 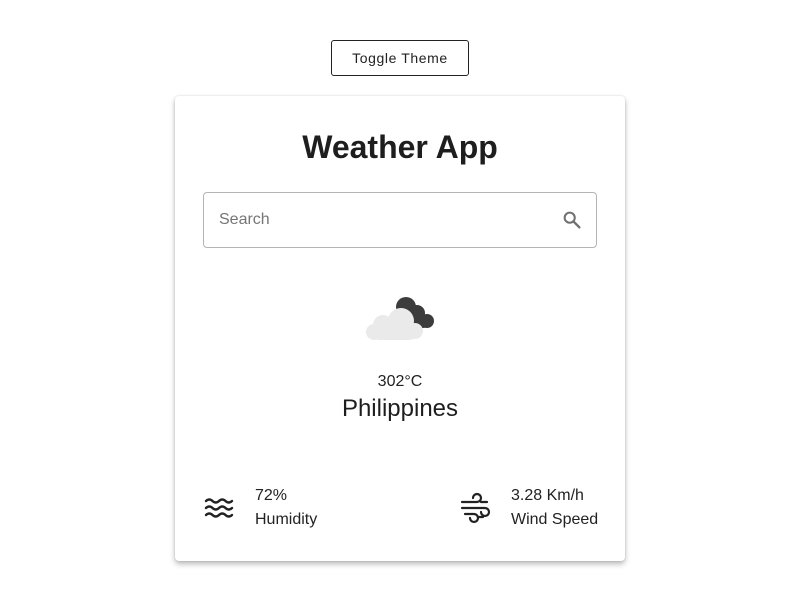 What do you see at coordinates (400, 381) in the screenshot?
I see `temperature: 302°C` at bounding box center [400, 381].